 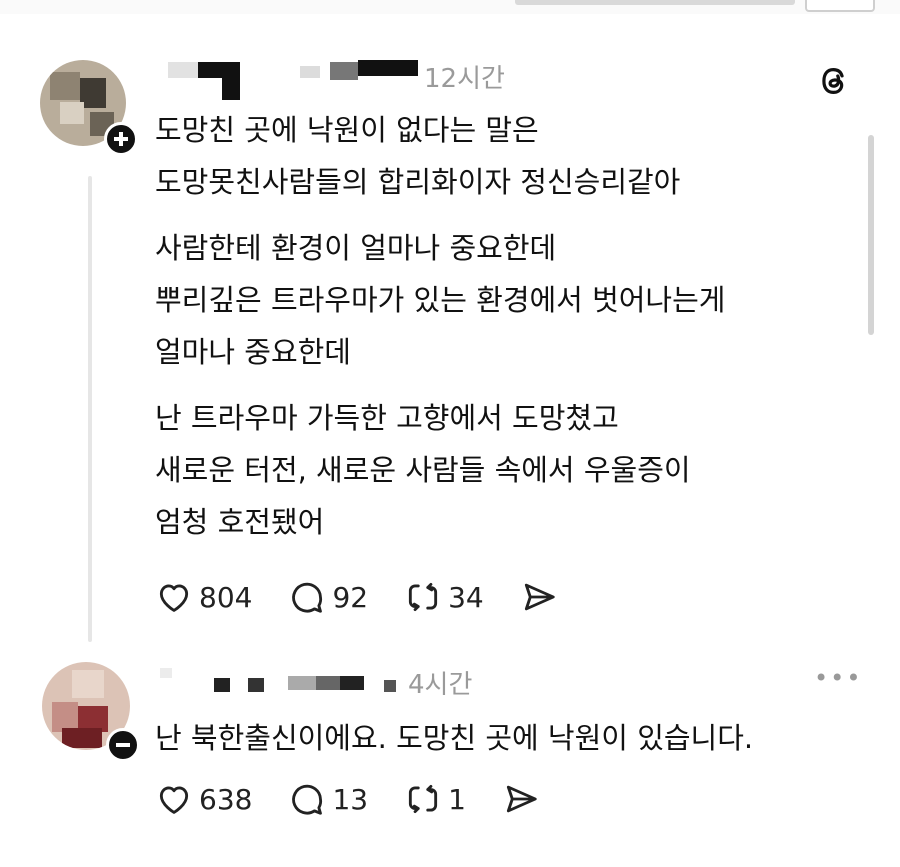 What do you see at coordinates (423, 470) in the screenshot?
I see `text-line: 새로운 터전, 새로운 사람들 속에서 우울증이` at bounding box center [423, 470].